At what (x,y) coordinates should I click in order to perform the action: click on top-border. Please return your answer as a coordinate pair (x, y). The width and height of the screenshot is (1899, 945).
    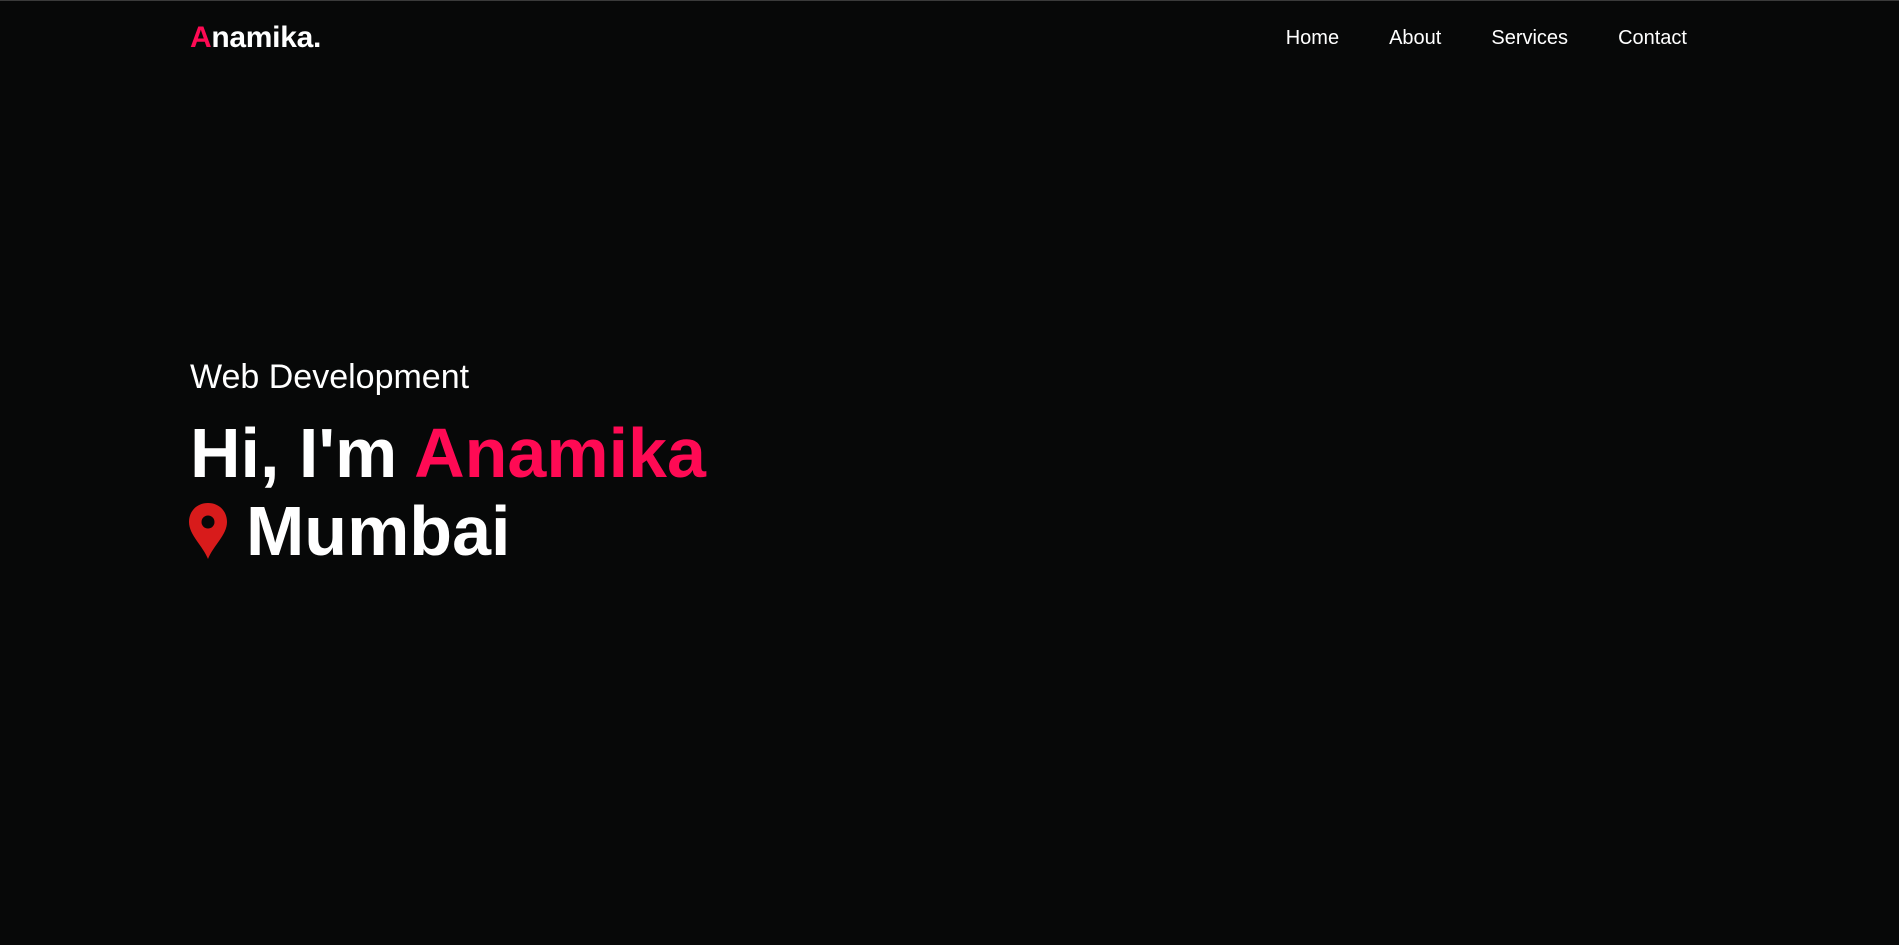
    Looking at the image, I should click on (949, 0).